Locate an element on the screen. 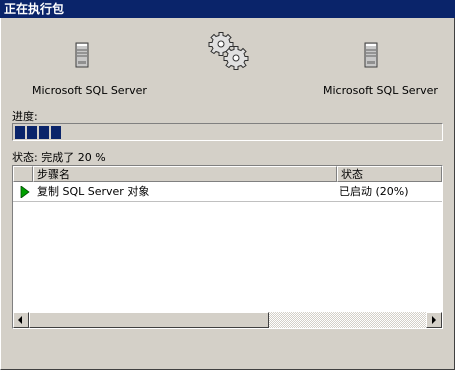 The image size is (455, 370). window-title: 正在执行包 is located at coordinates (227, 9).